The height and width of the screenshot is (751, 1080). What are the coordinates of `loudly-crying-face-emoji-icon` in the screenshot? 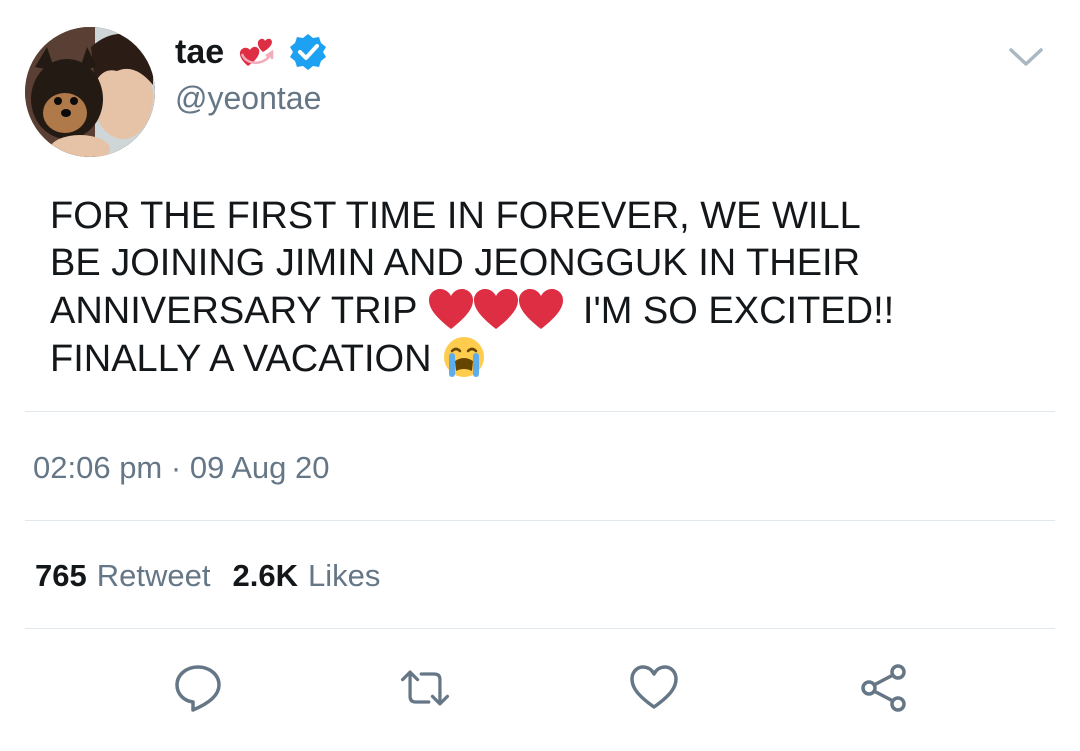 It's located at (464, 357).